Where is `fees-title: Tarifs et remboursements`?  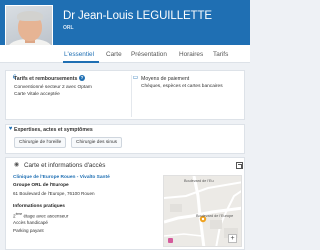 fees-title: Tarifs et remboursements is located at coordinates (46, 79).